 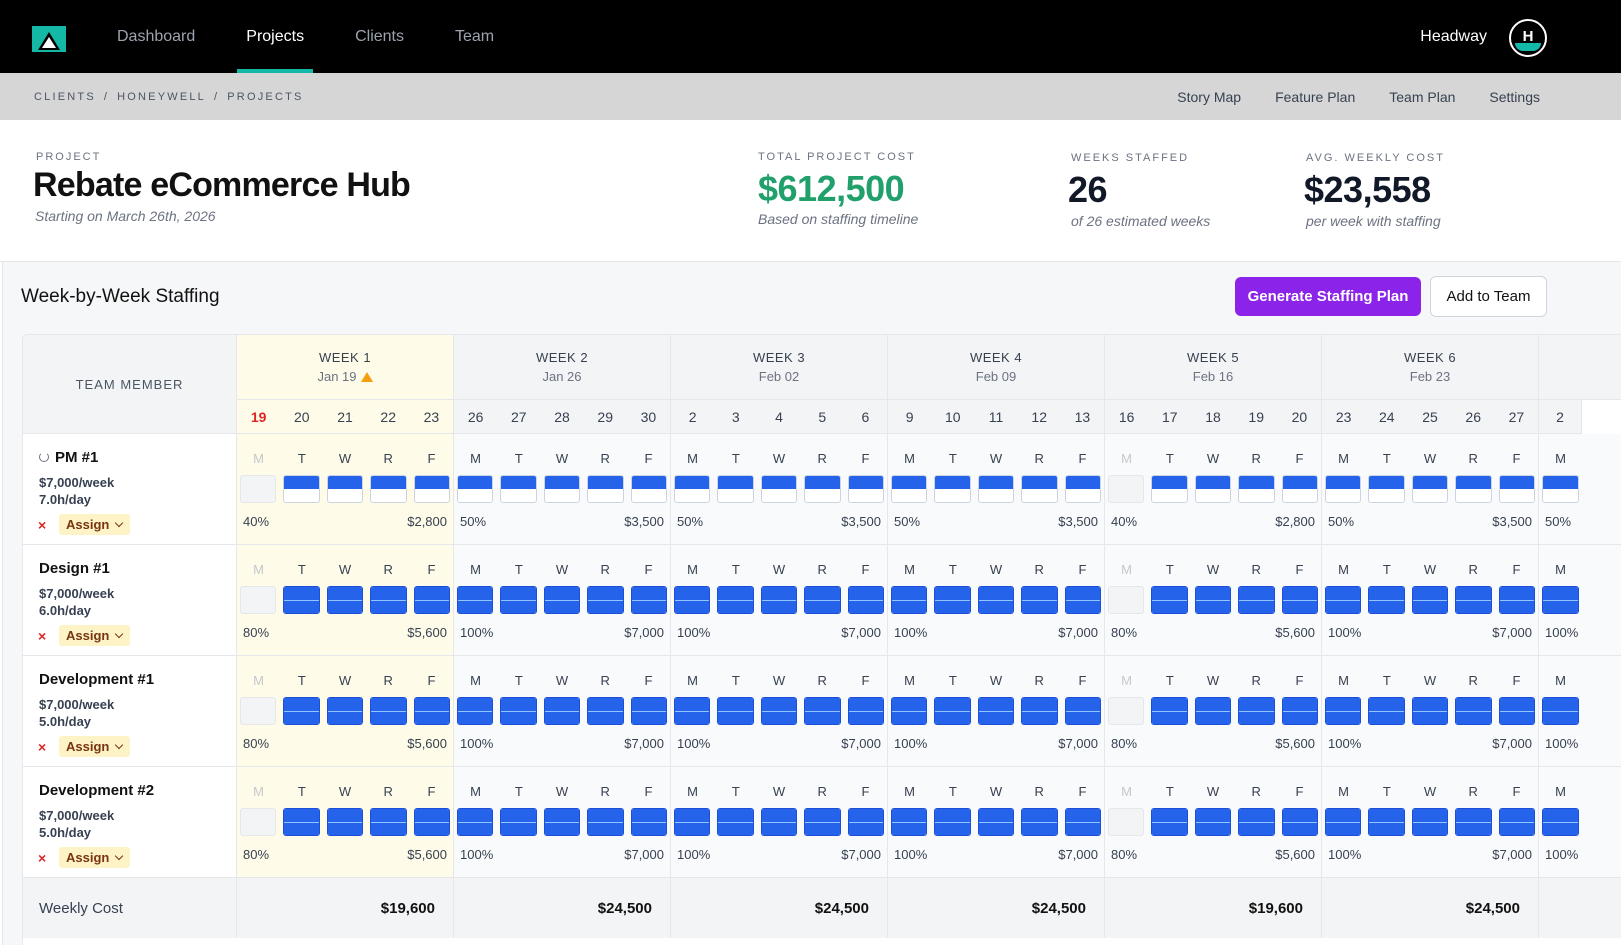 What do you see at coordinates (1528, 38) in the screenshot?
I see `user-avatar: H` at bounding box center [1528, 38].